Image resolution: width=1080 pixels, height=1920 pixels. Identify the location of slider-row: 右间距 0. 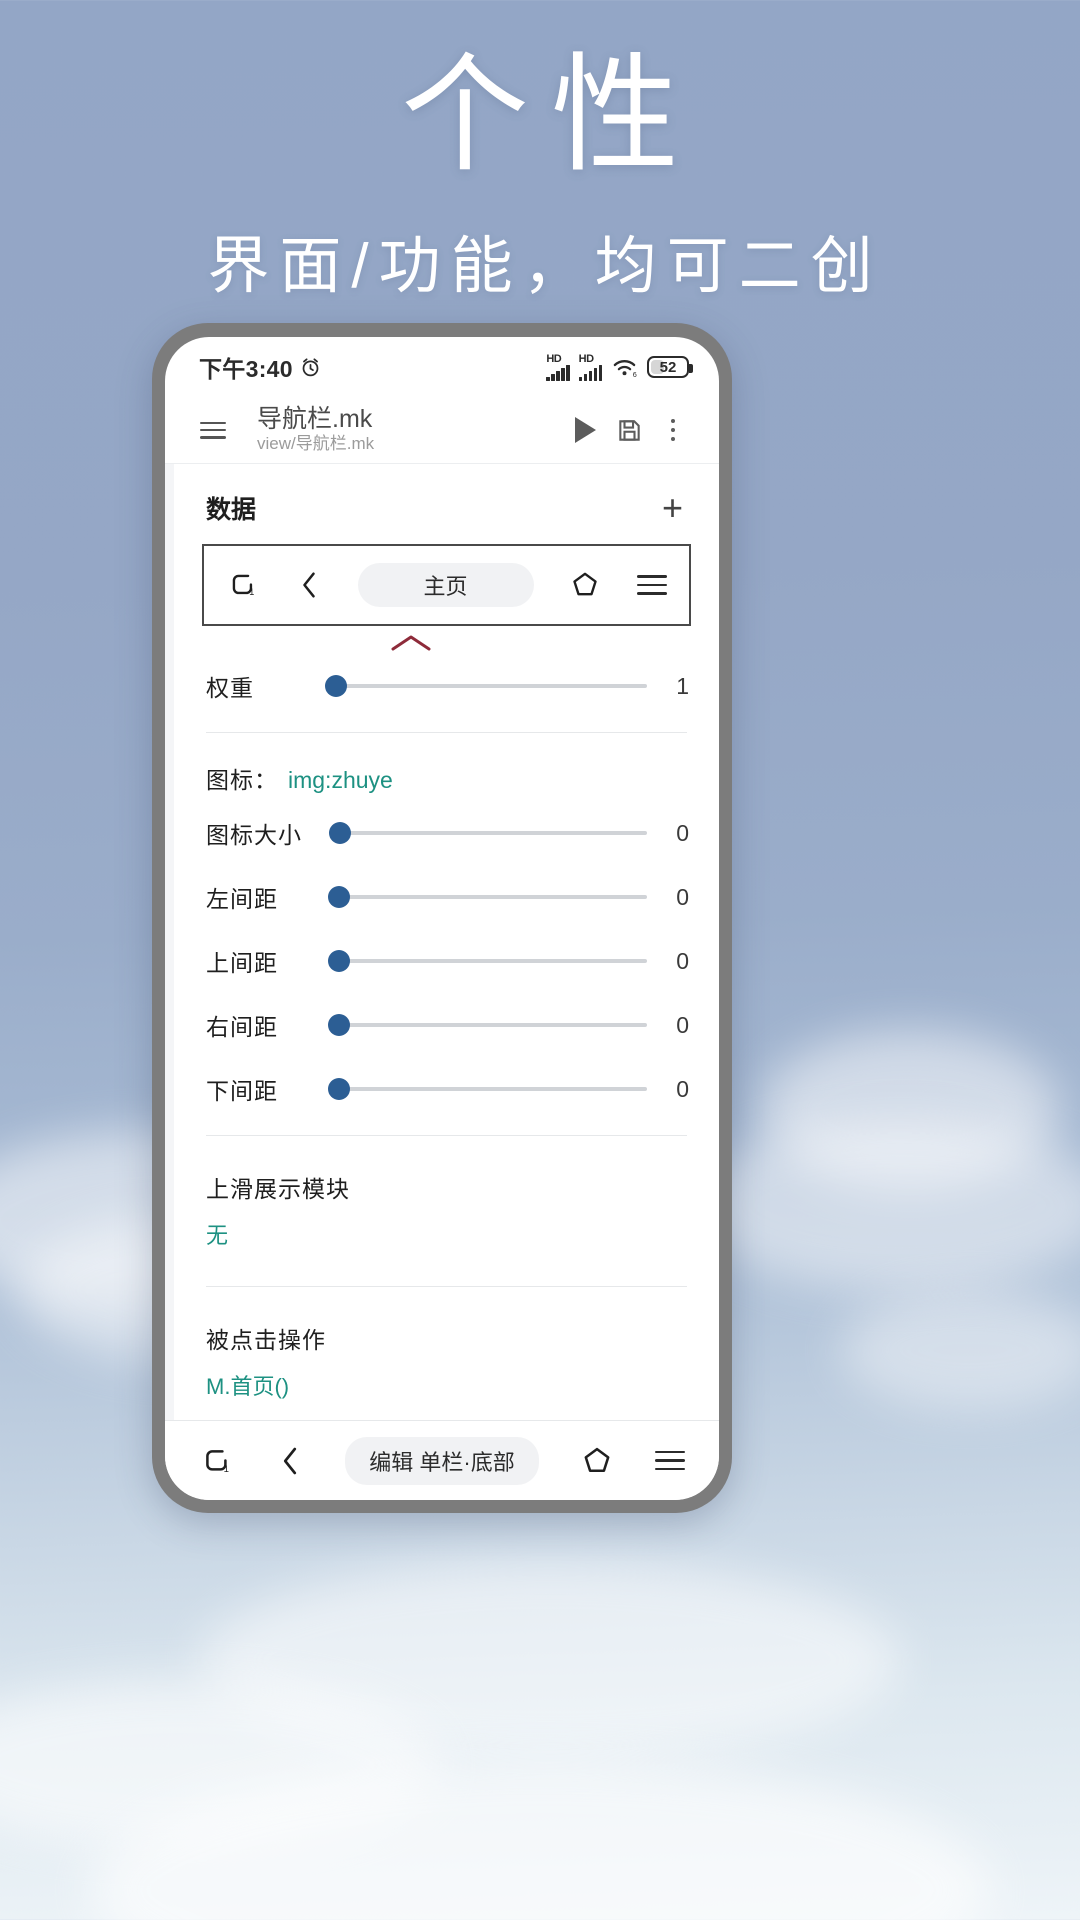
(446, 1025).